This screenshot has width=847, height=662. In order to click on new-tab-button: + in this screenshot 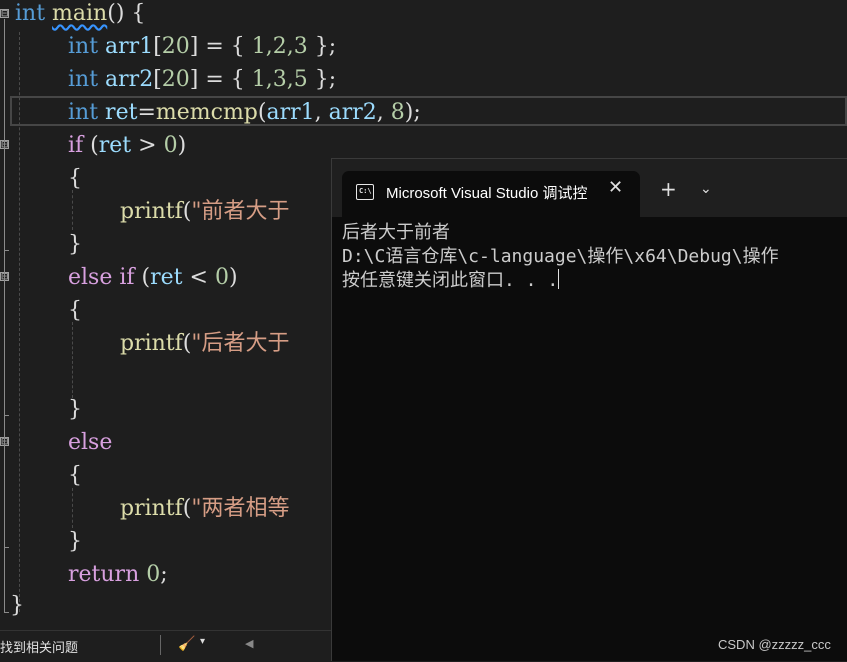, I will do `click(668, 189)`.